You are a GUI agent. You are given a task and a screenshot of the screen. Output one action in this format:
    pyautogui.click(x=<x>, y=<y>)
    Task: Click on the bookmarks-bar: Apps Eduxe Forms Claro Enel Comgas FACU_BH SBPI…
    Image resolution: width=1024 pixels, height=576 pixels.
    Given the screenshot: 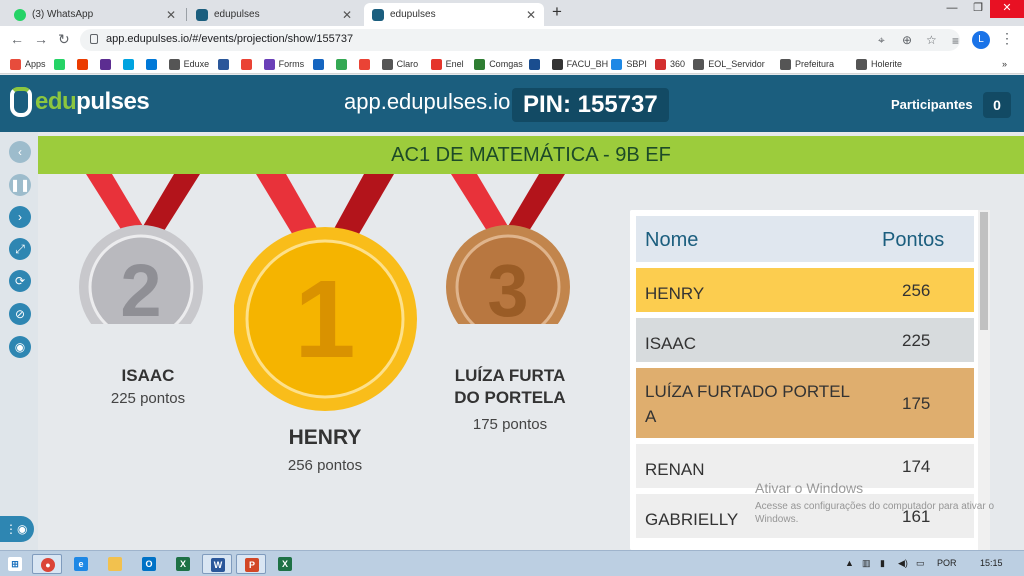 What is the action you would take?
    pyautogui.click(x=512, y=64)
    